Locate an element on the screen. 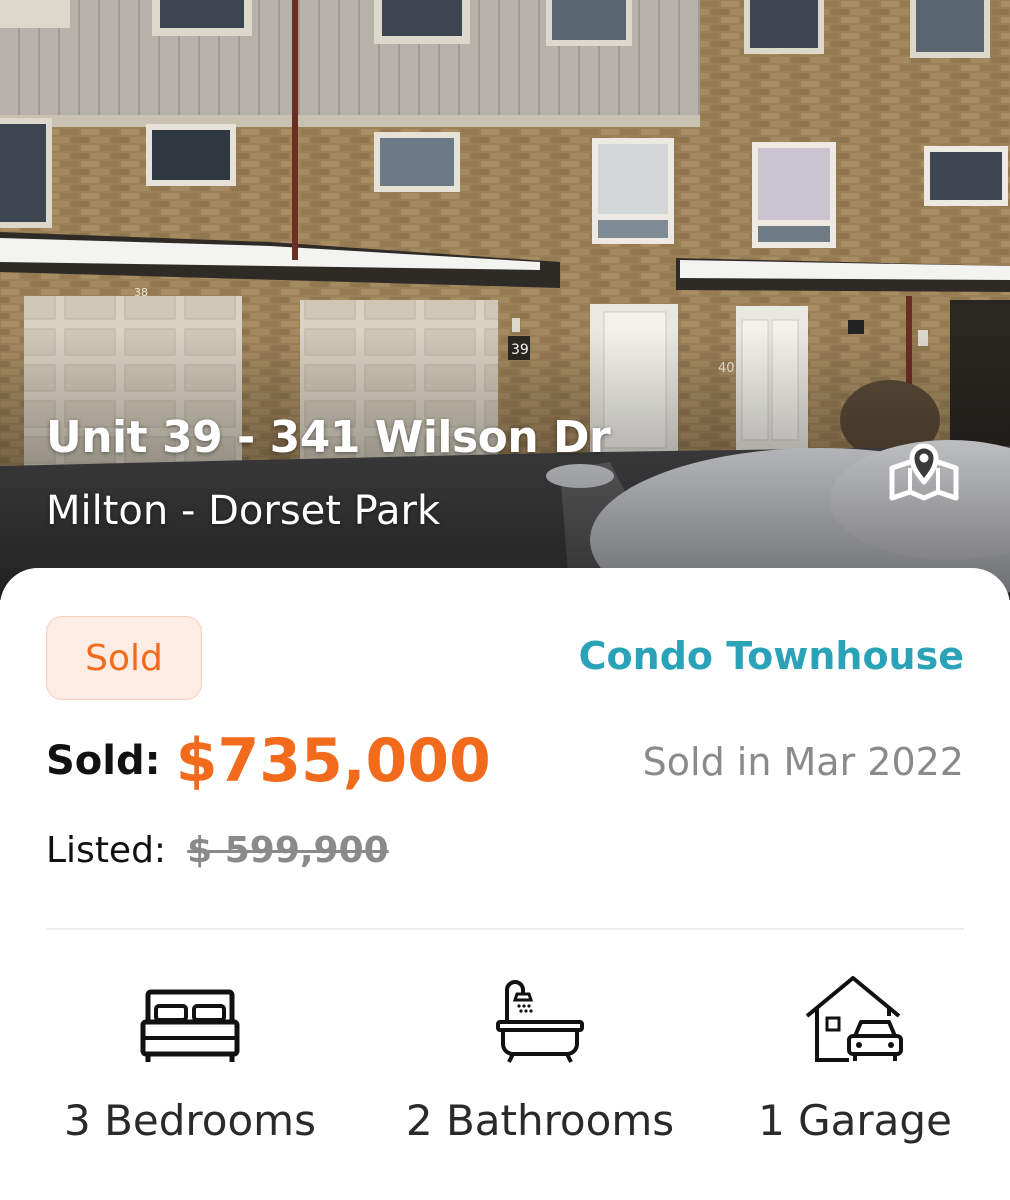  divider is located at coordinates (505, 929).